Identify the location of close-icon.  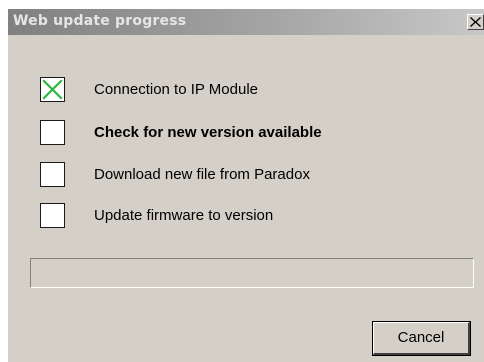
(475, 22).